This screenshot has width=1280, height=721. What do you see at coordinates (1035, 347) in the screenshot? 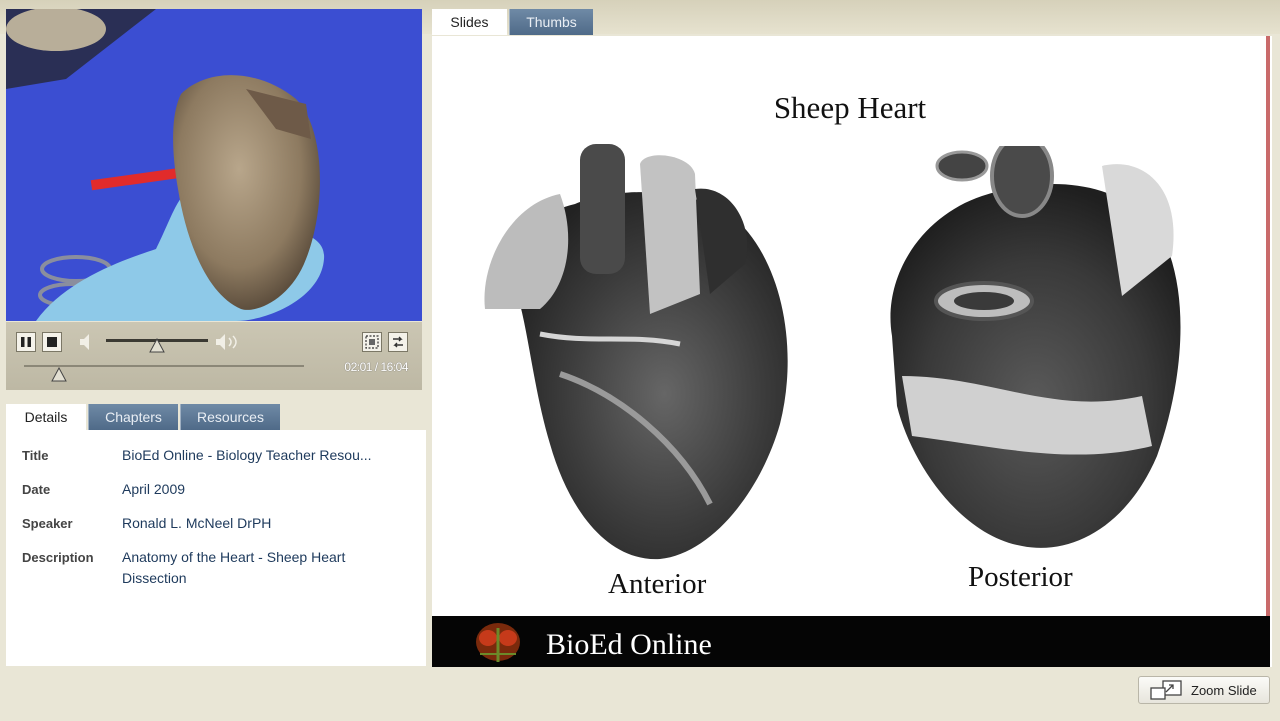
I see `posterior-heart-image` at bounding box center [1035, 347].